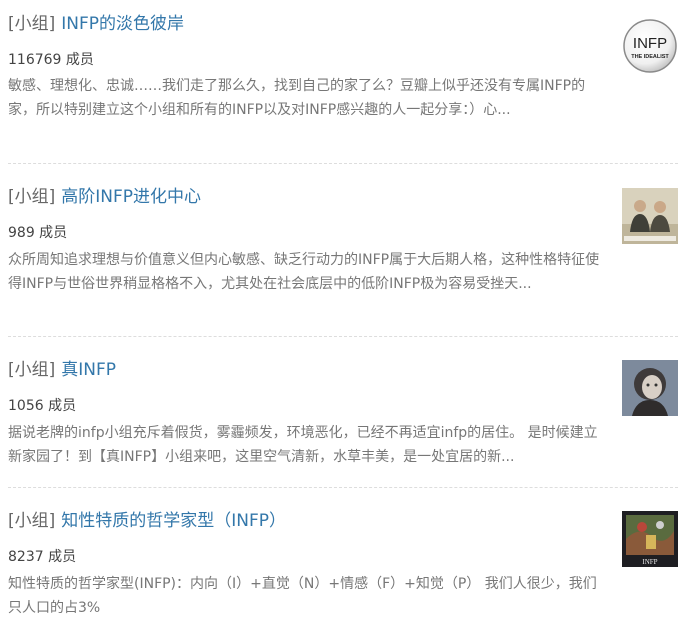 The image size is (700, 632). Describe the element at coordinates (173, 521) in the screenshot. I see `group-name-link: 知性特质的哲学家型（INFP）` at that location.